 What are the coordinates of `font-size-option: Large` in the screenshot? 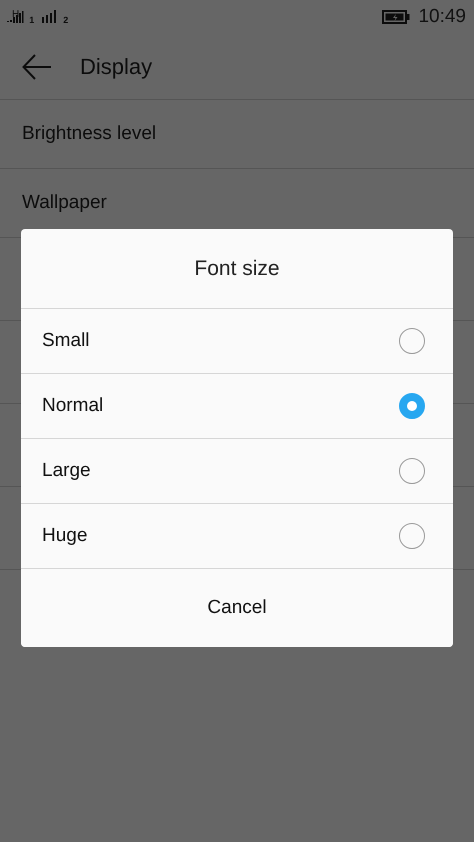 It's located at (237, 471).